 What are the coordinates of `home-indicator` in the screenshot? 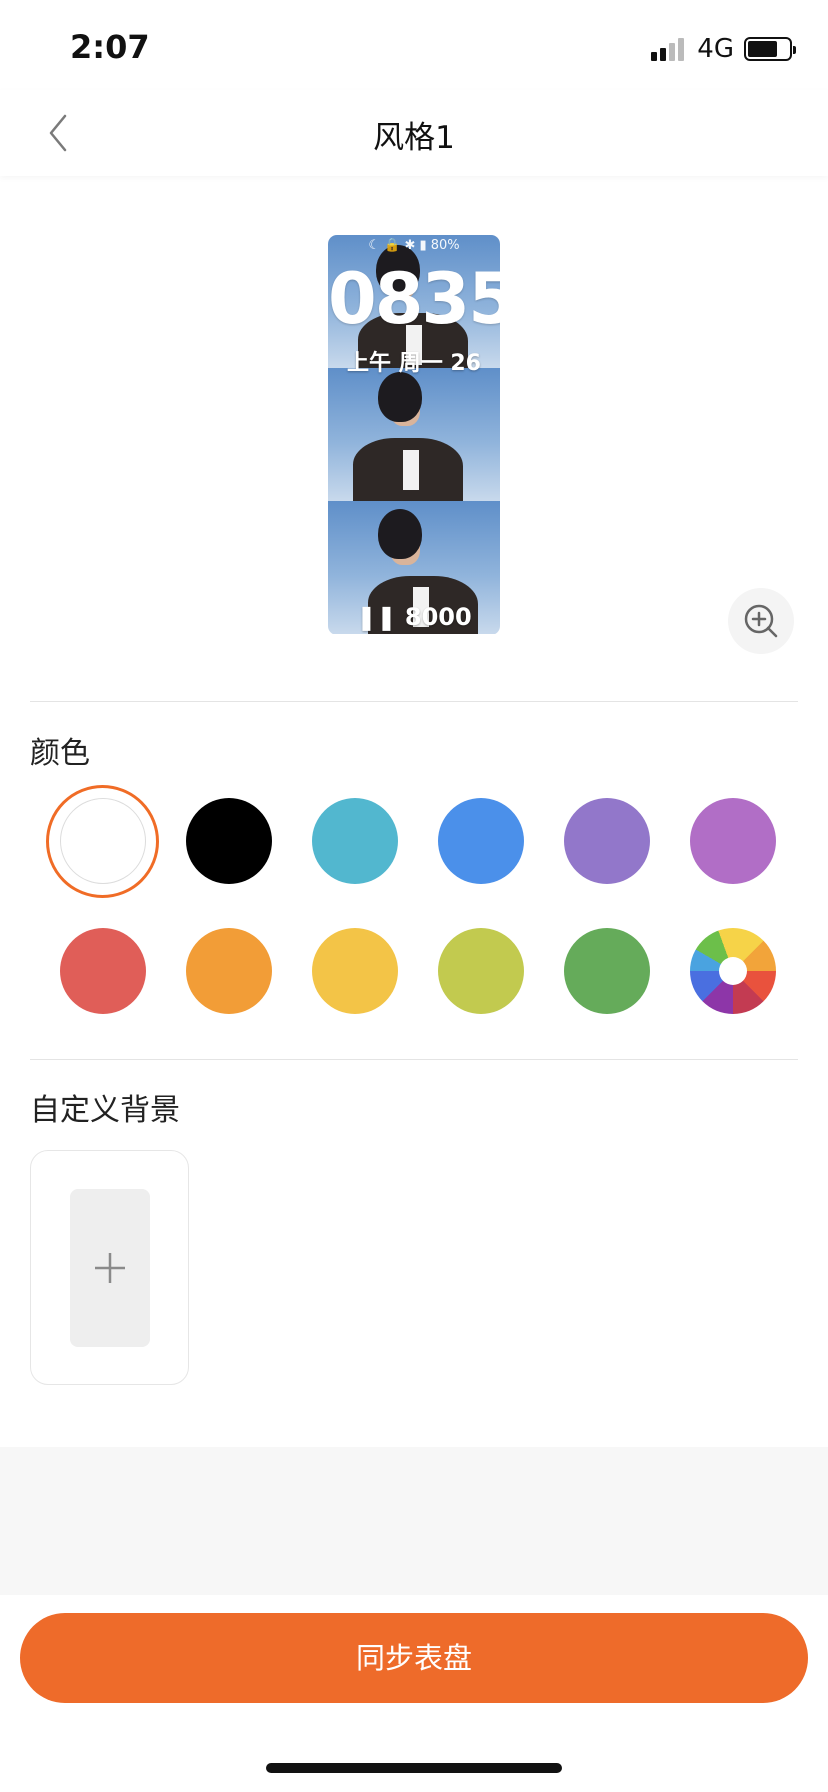 It's located at (414, 1768).